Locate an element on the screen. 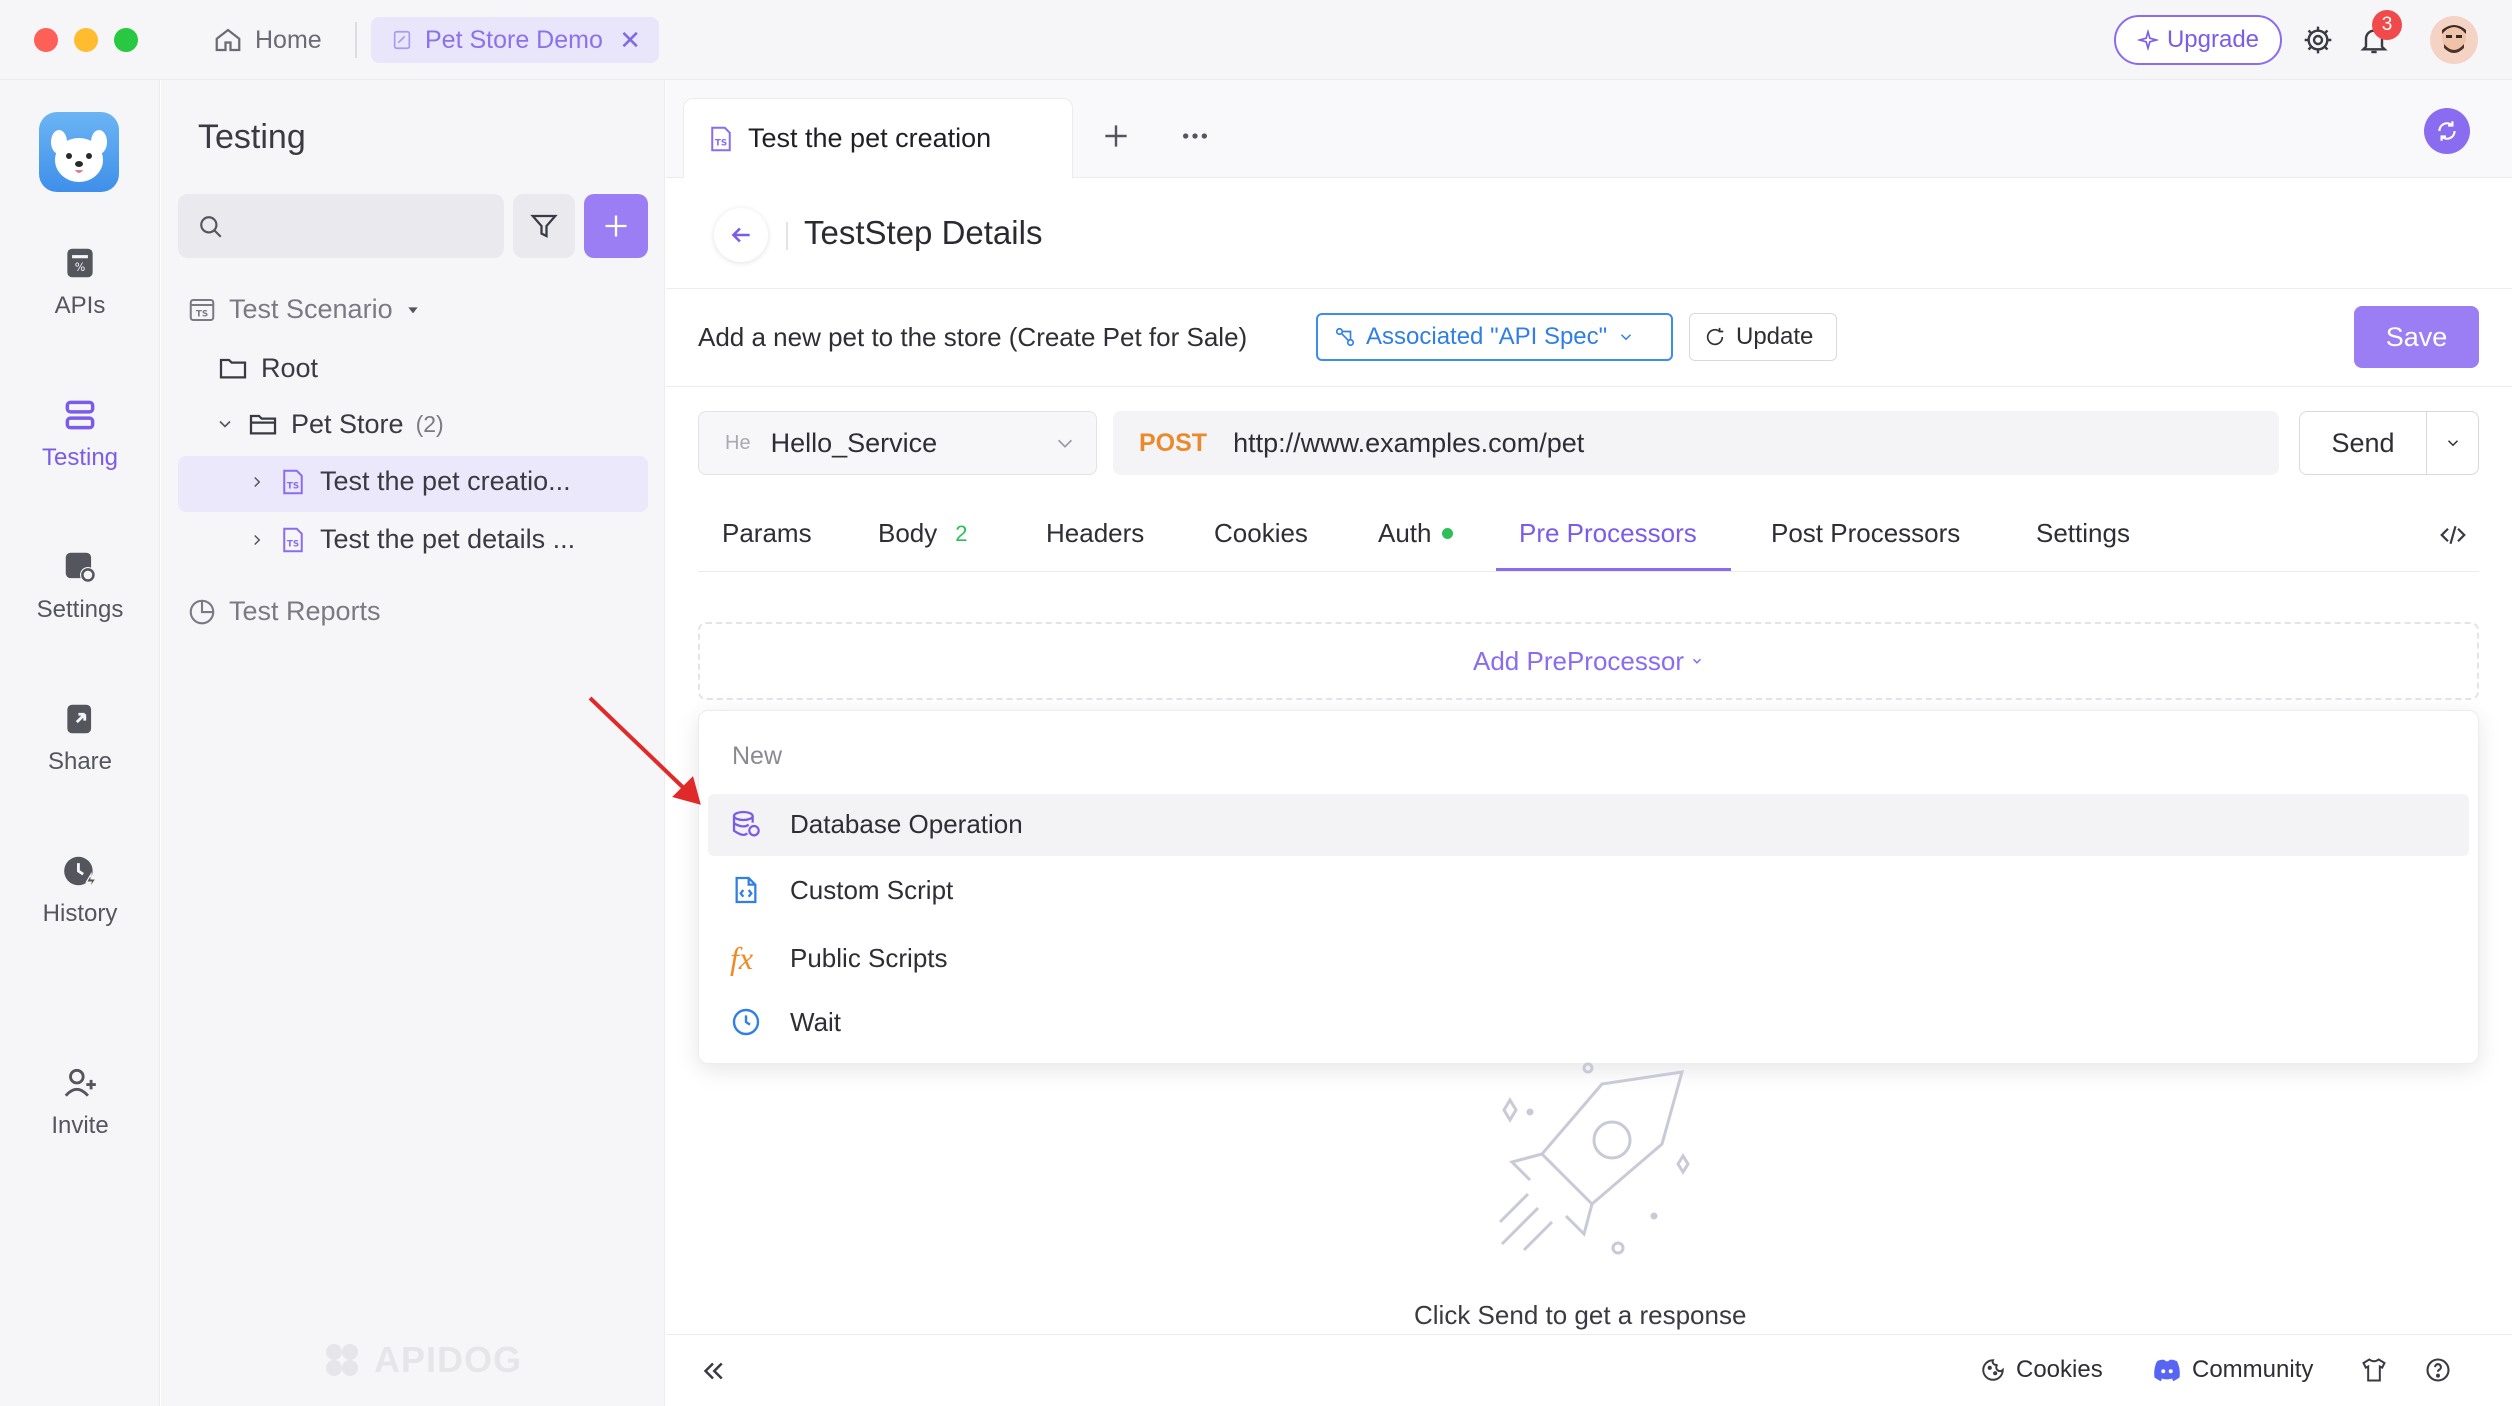  back-button is located at coordinates (741, 235).